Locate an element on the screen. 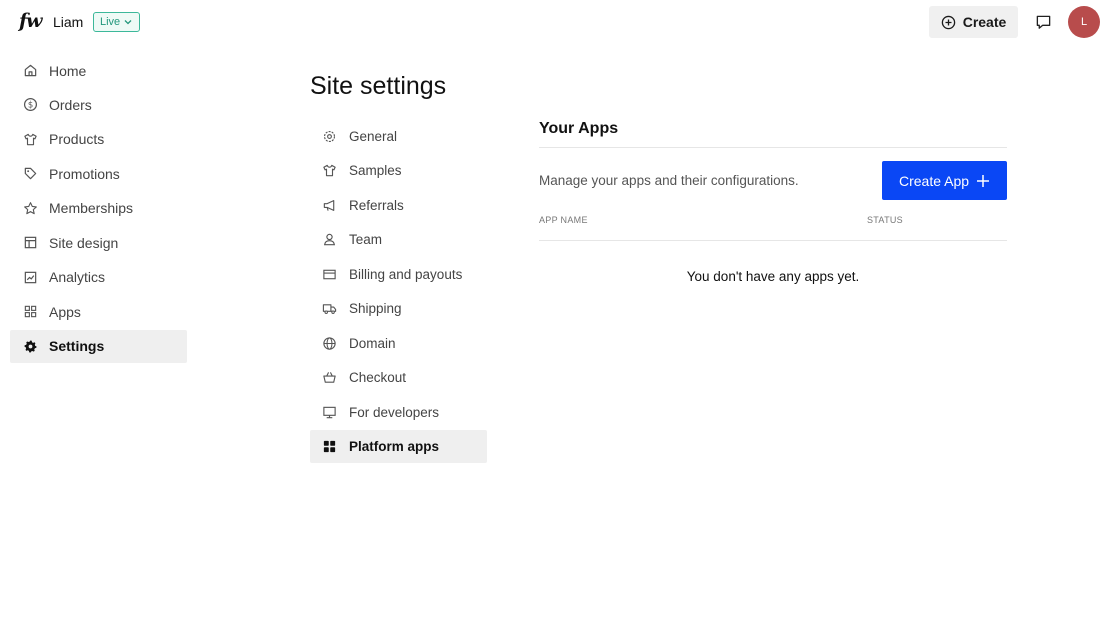 The height and width of the screenshot is (629, 1120). settings-item-label: Referrals is located at coordinates (376, 205).